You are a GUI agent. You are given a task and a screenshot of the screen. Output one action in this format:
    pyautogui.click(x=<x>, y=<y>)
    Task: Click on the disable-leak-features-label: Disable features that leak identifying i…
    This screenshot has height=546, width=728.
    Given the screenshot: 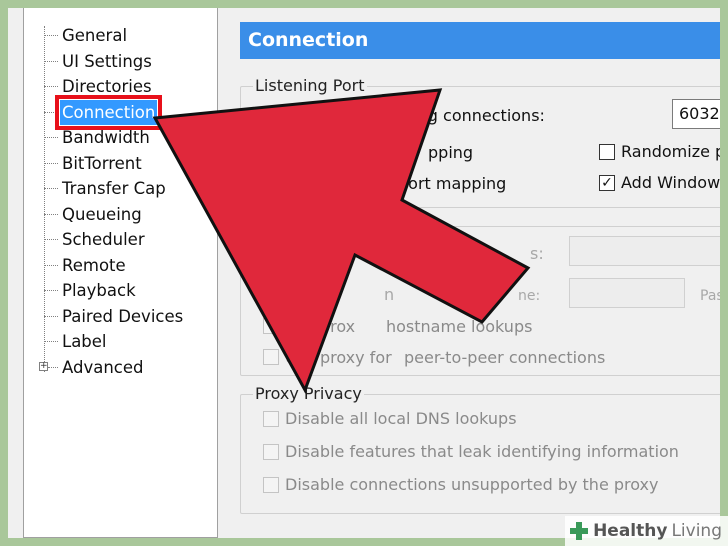 What is the action you would take?
    pyautogui.click(x=482, y=451)
    